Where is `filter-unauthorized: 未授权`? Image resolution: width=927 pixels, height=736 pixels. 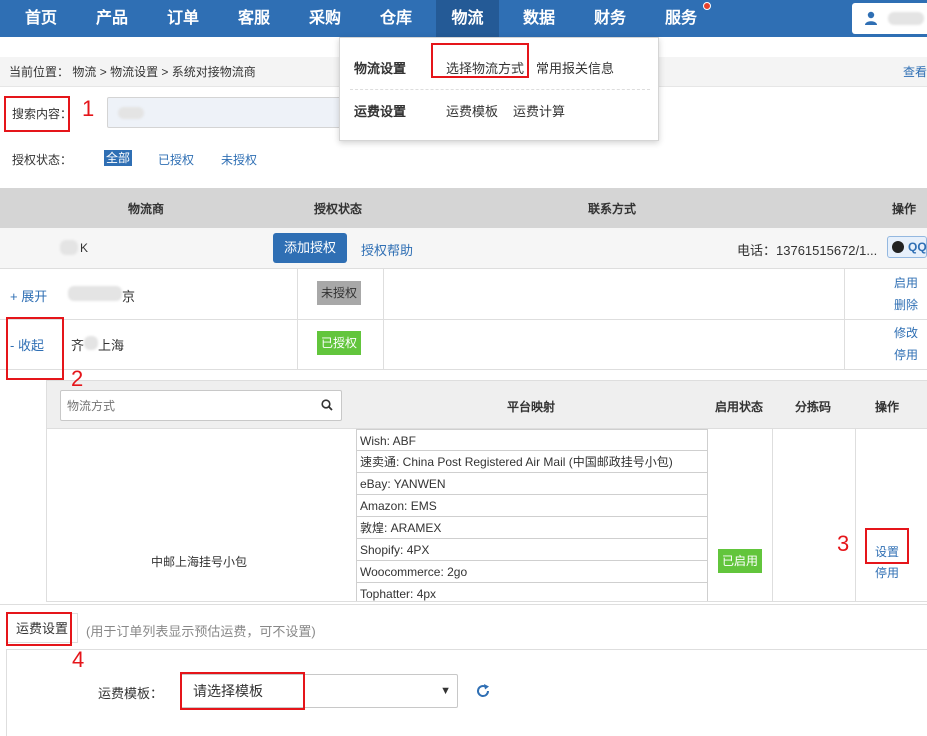
filter-unauthorized: 未授权 is located at coordinates (239, 159).